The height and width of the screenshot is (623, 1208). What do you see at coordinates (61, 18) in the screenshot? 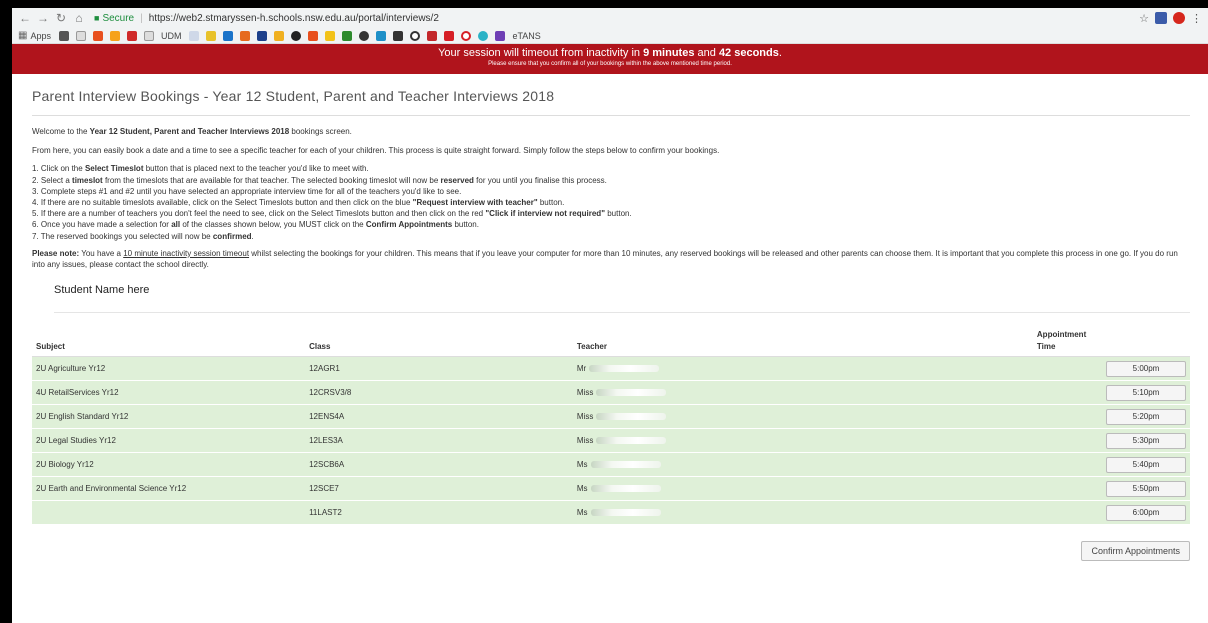
I see `reload-icon: ↻` at bounding box center [61, 18].